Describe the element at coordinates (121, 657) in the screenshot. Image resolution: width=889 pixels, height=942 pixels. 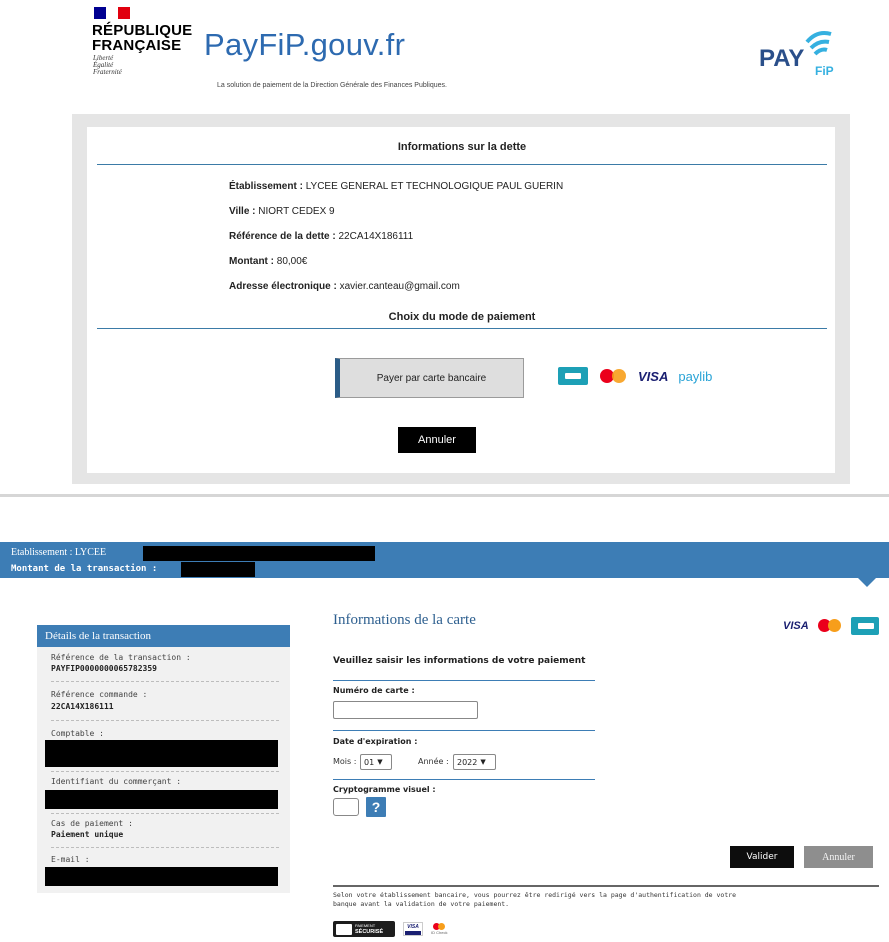
I see `transaction-ref-label: Référence de la transaction :` at that location.